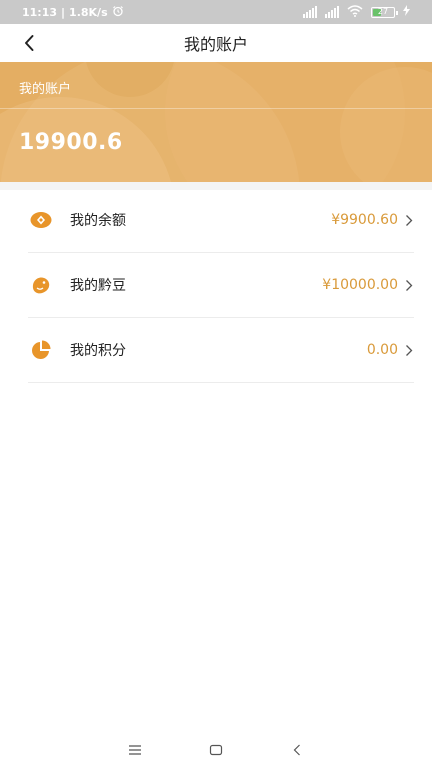  I want to click on back-icon, so click(296, 750).